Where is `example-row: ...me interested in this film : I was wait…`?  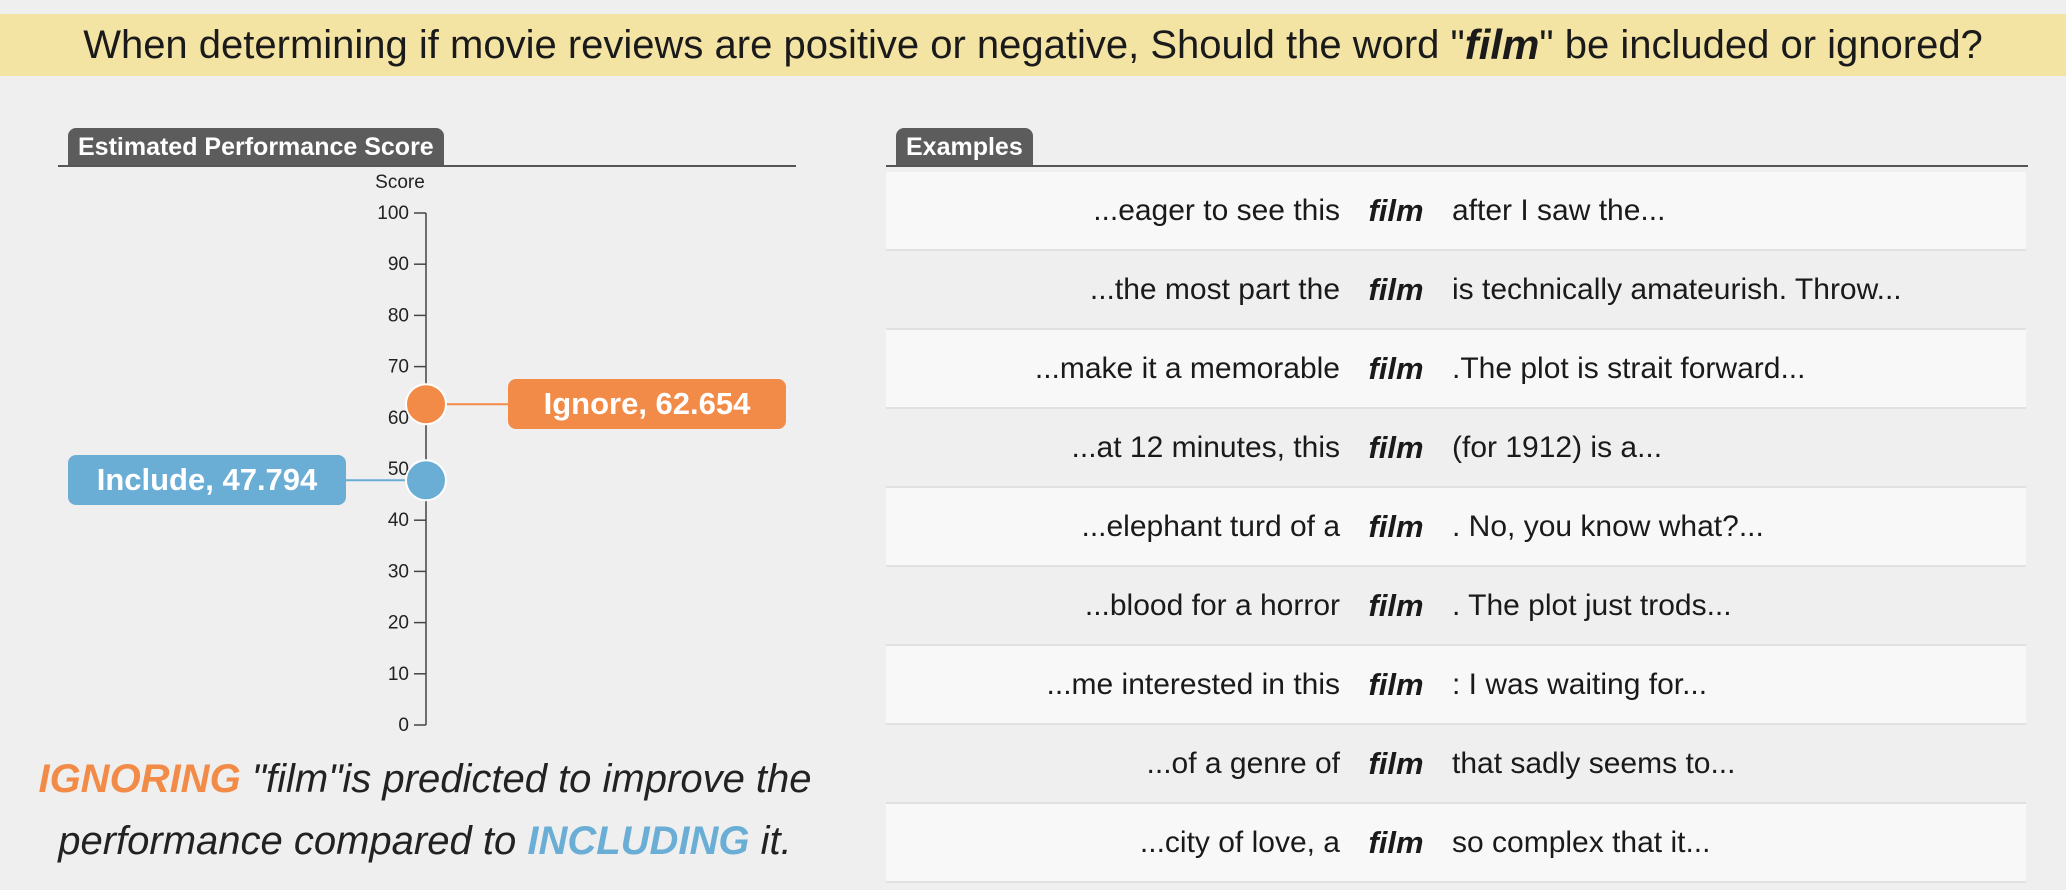 example-row: ...me interested in this film : I was wait… is located at coordinates (1456, 685).